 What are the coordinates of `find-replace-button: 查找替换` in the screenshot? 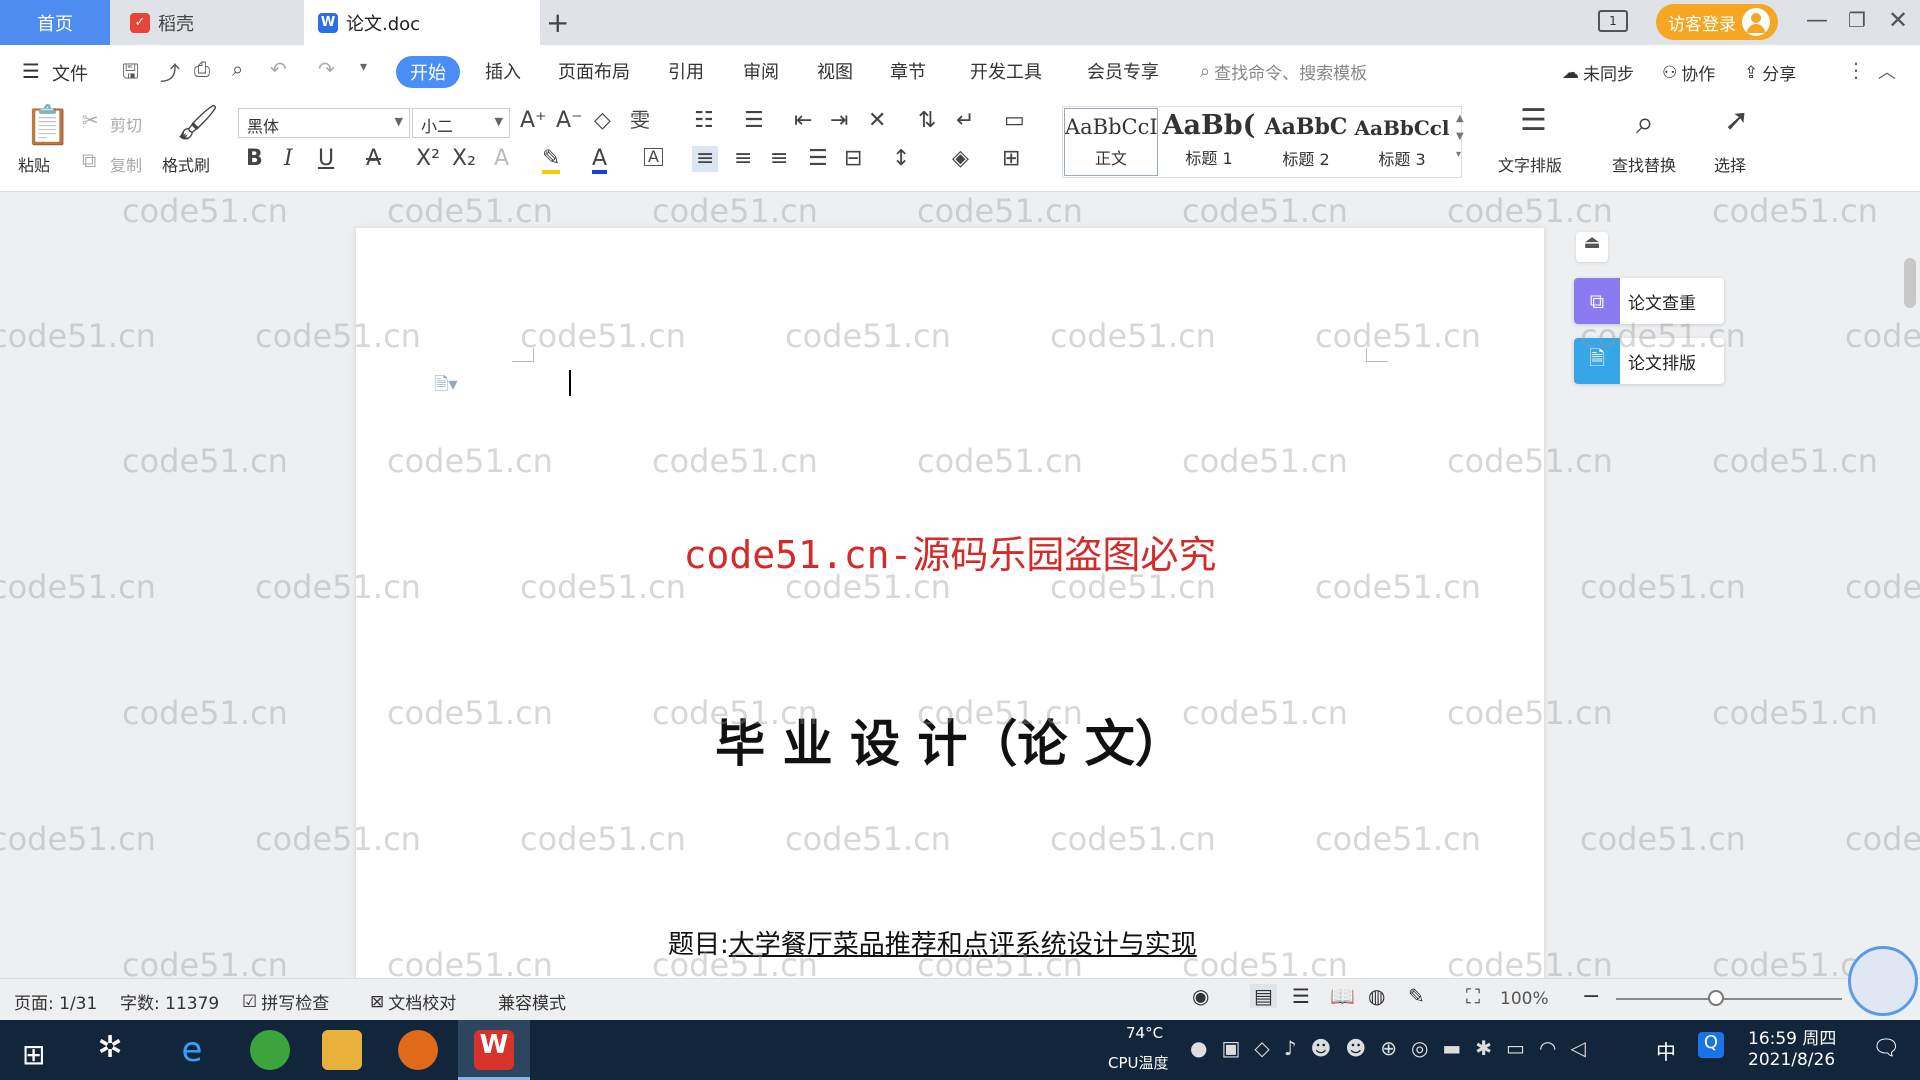 It's located at (1644, 164).